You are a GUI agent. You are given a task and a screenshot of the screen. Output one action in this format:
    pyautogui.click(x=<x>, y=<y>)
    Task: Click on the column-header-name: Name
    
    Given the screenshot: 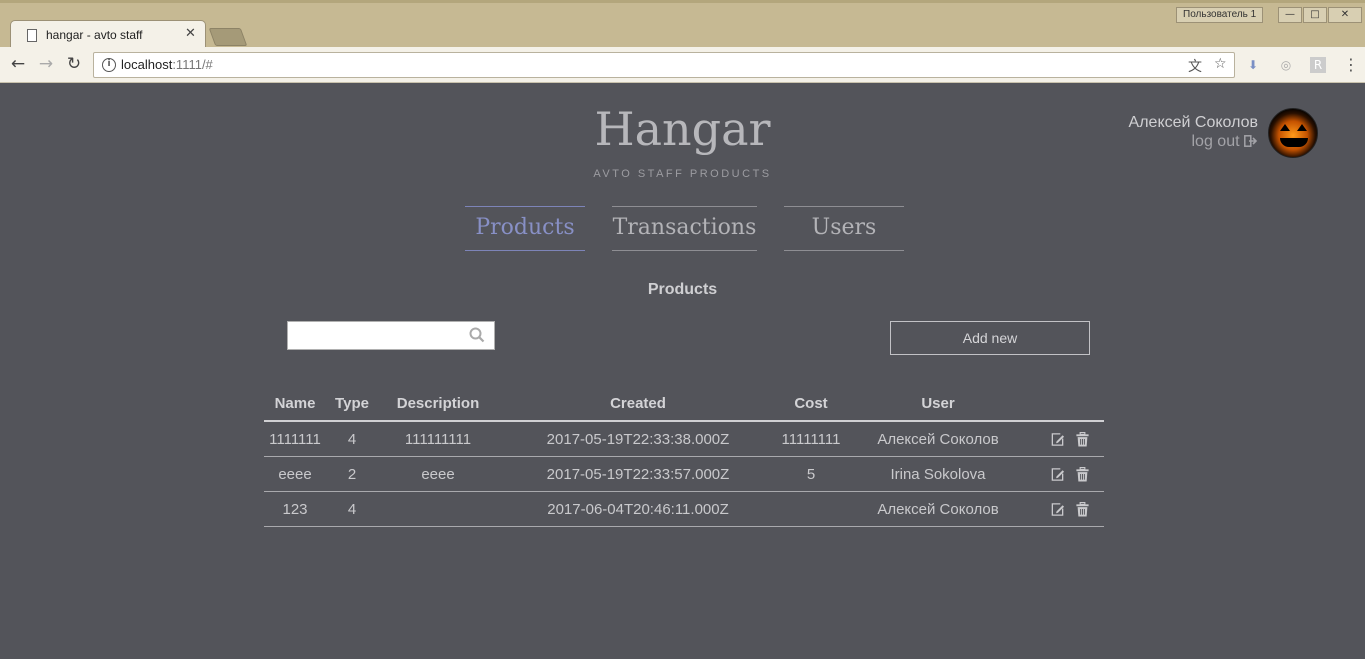 What is the action you would take?
    pyautogui.click(x=295, y=404)
    